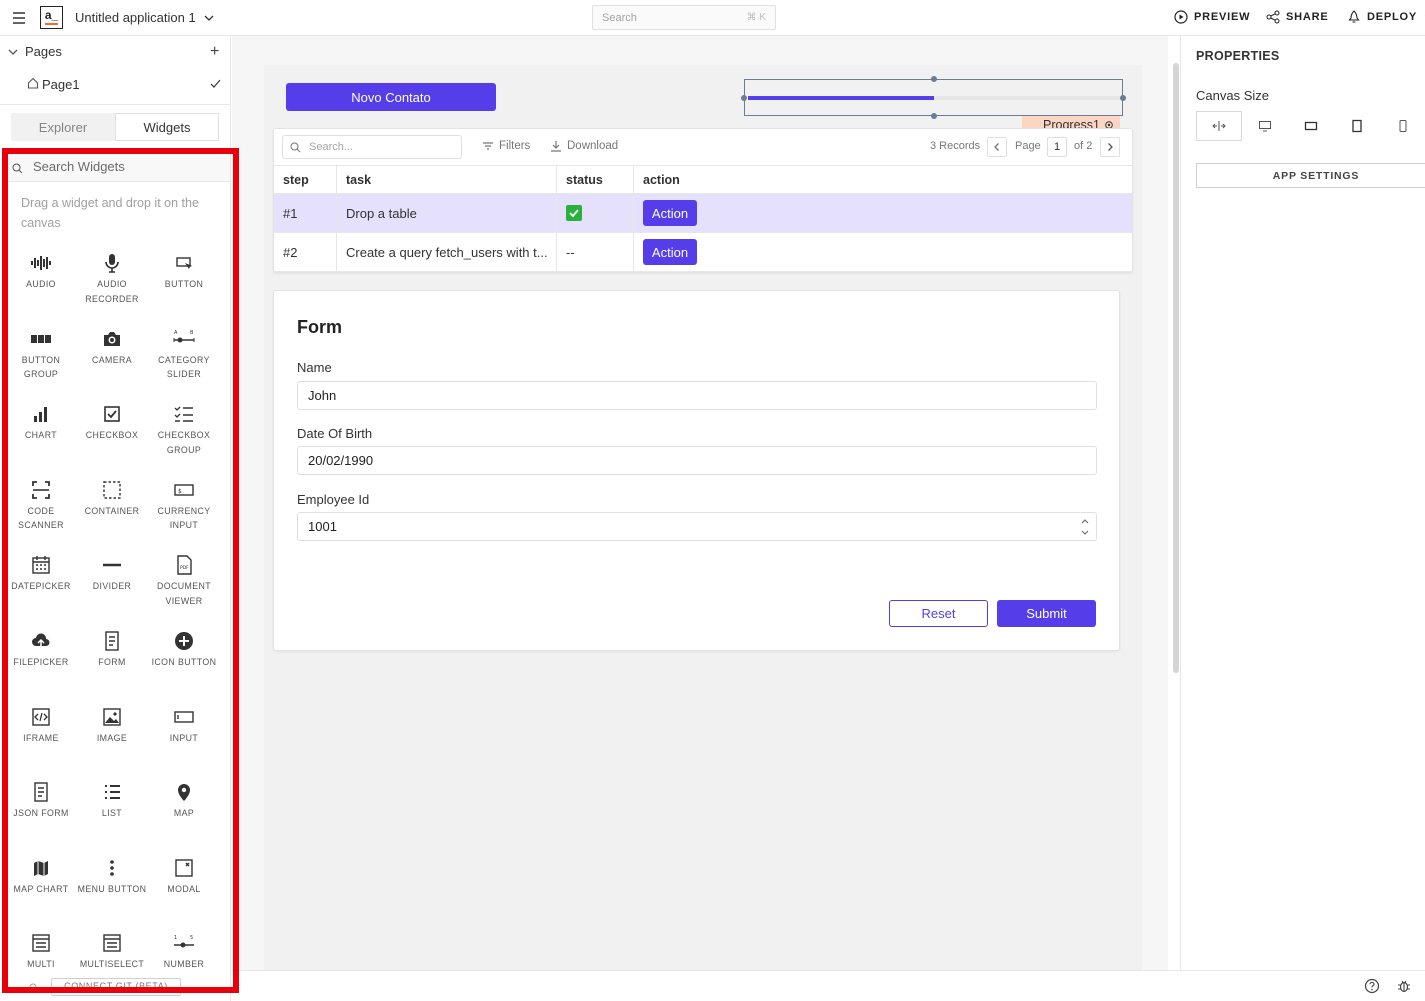  I want to click on widget-card-map-chart: MAP CHART, so click(41, 887).